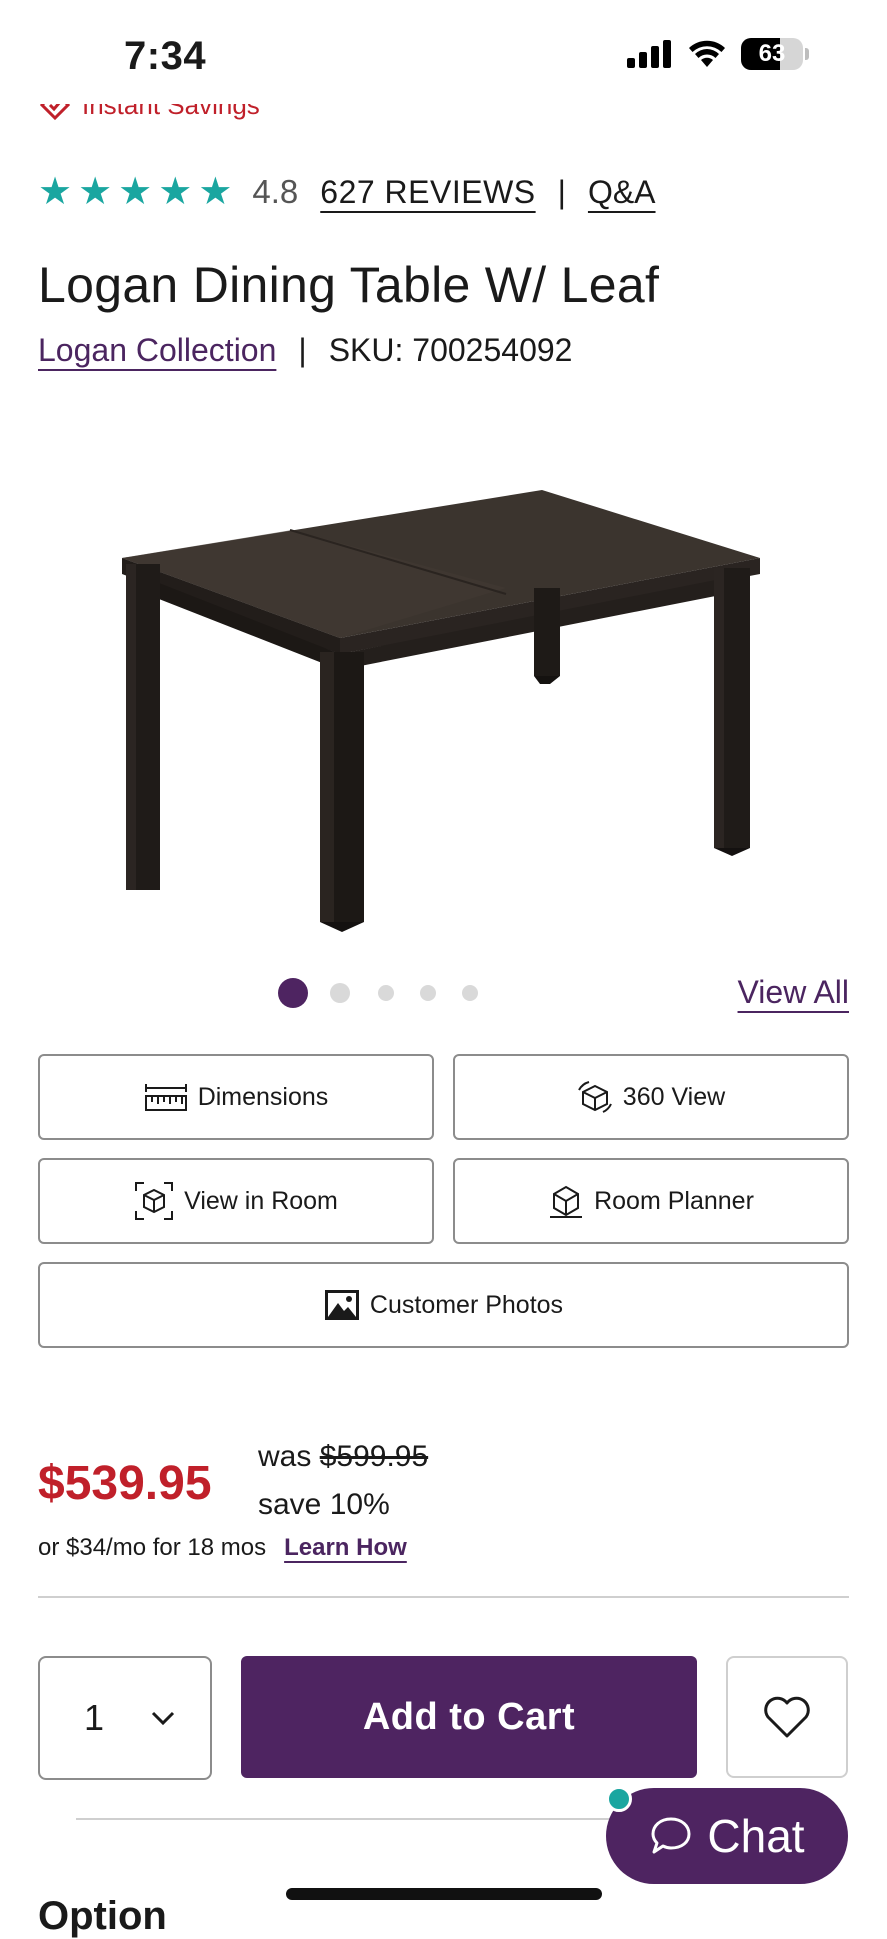 The image size is (887, 1939). What do you see at coordinates (622, 192) in the screenshot?
I see `qa-link: Q&A` at bounding box center [622, 192].